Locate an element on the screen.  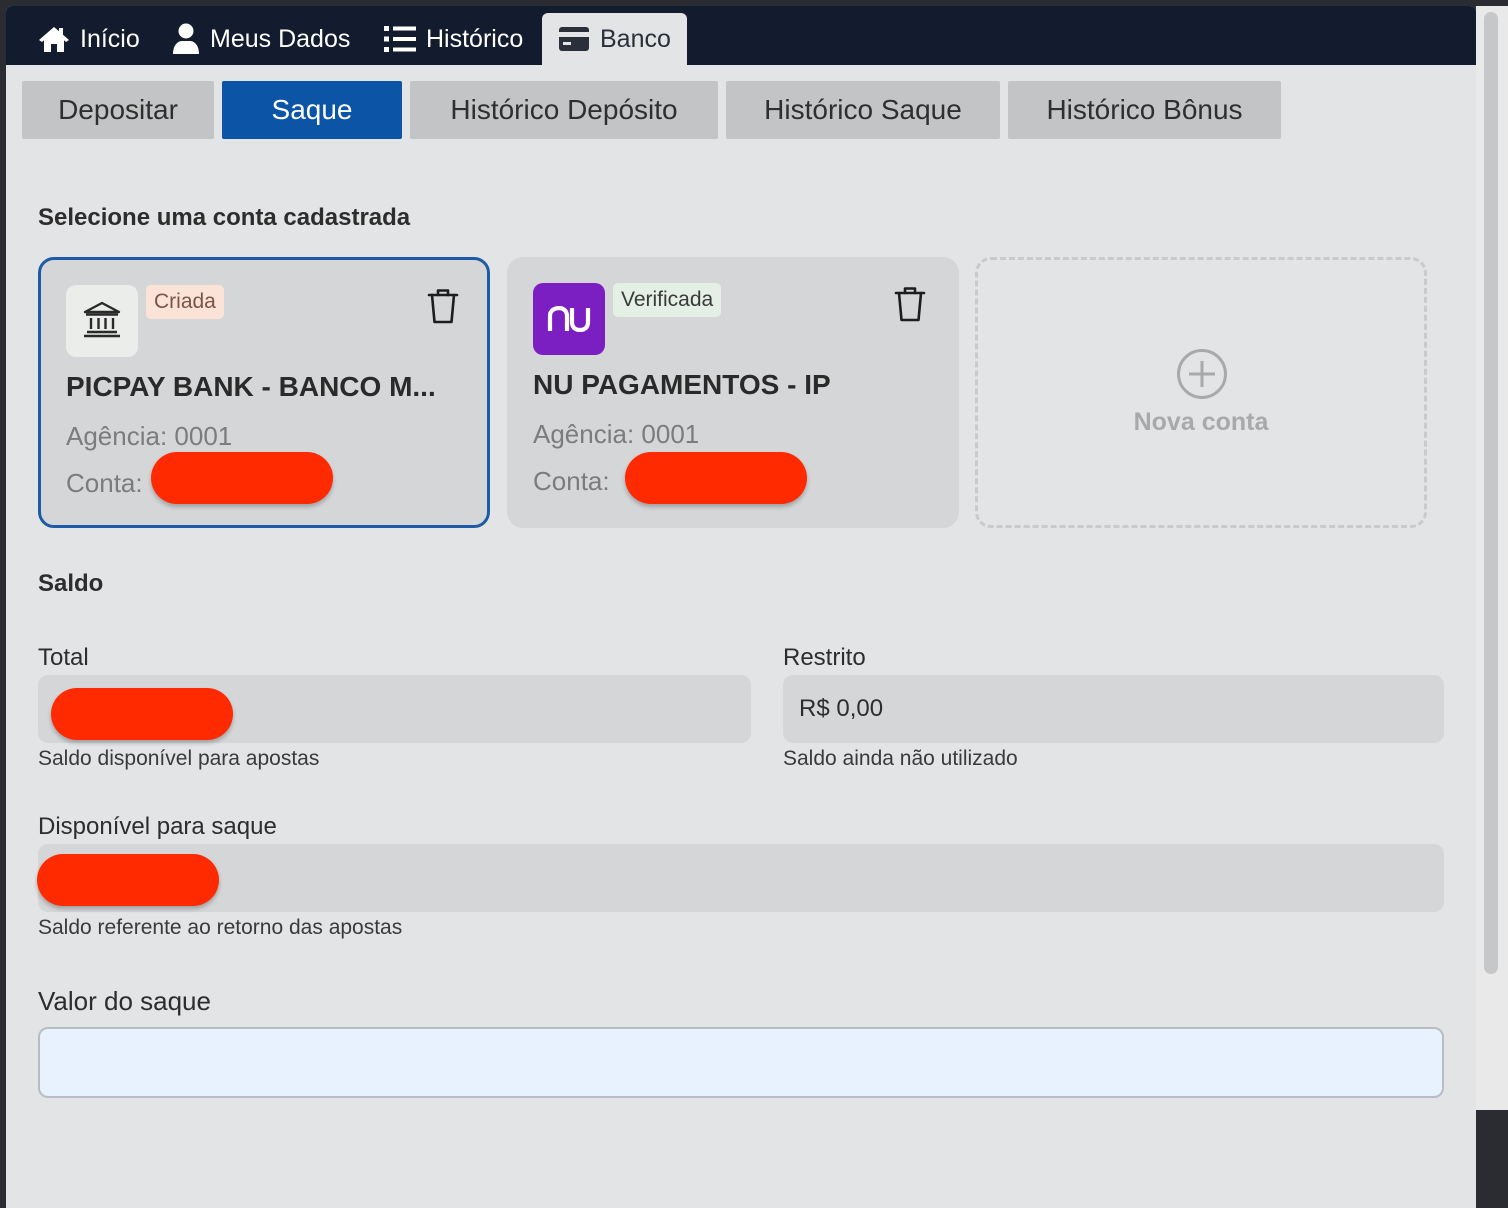
tab-historico-bonus: Histórico Bônus is located at coordinates (1144, 110).